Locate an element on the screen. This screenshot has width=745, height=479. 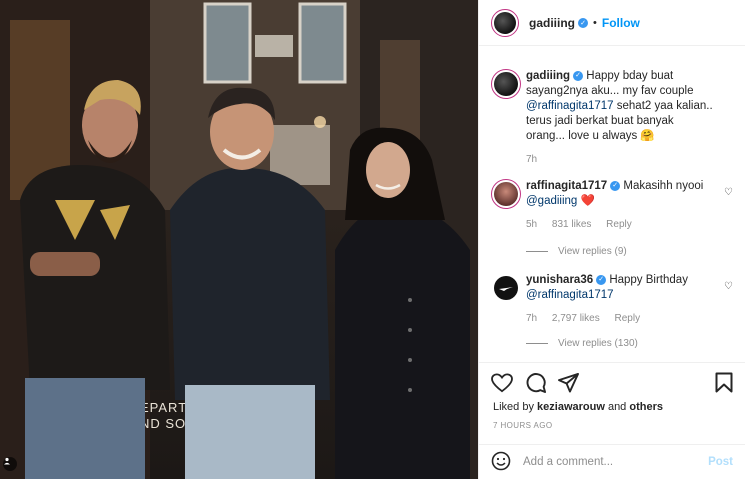
add-comment-bar: Add a comment... Post is located at coordinates (612, 461).